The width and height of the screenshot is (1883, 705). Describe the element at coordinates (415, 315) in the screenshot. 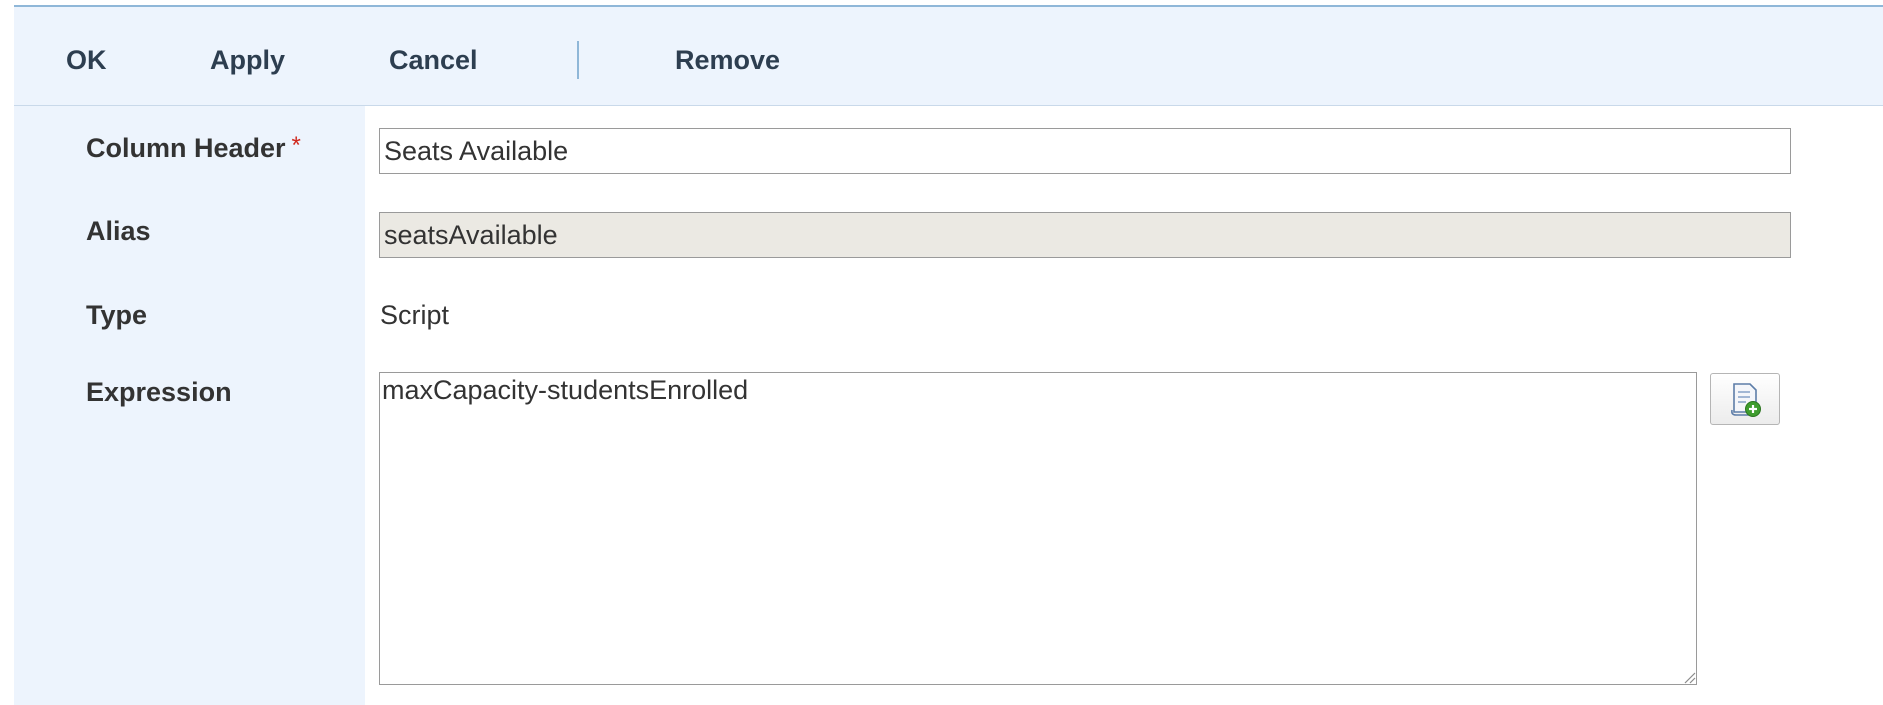

I see `type-value: Script` at that location.